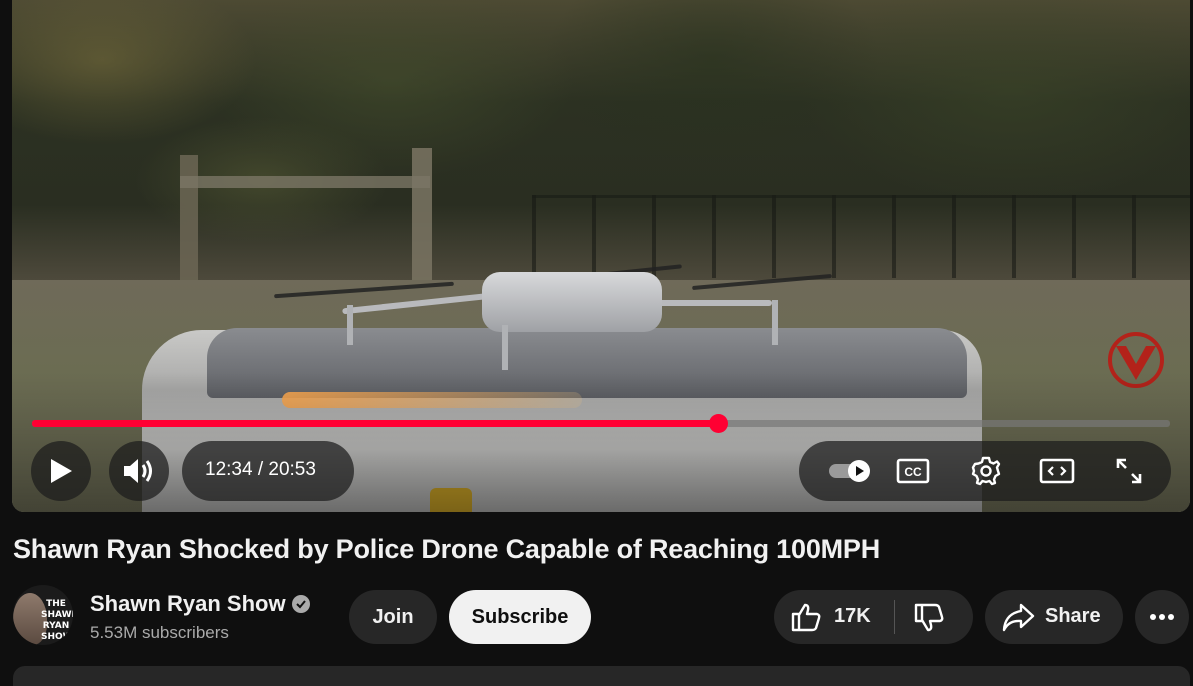 The image size is (1193, 686). What do you see at coordinates (159, 632) in the screenshot?
I see `subscriber-count: 5.53M subscribers` at bounding box center [159, 632].